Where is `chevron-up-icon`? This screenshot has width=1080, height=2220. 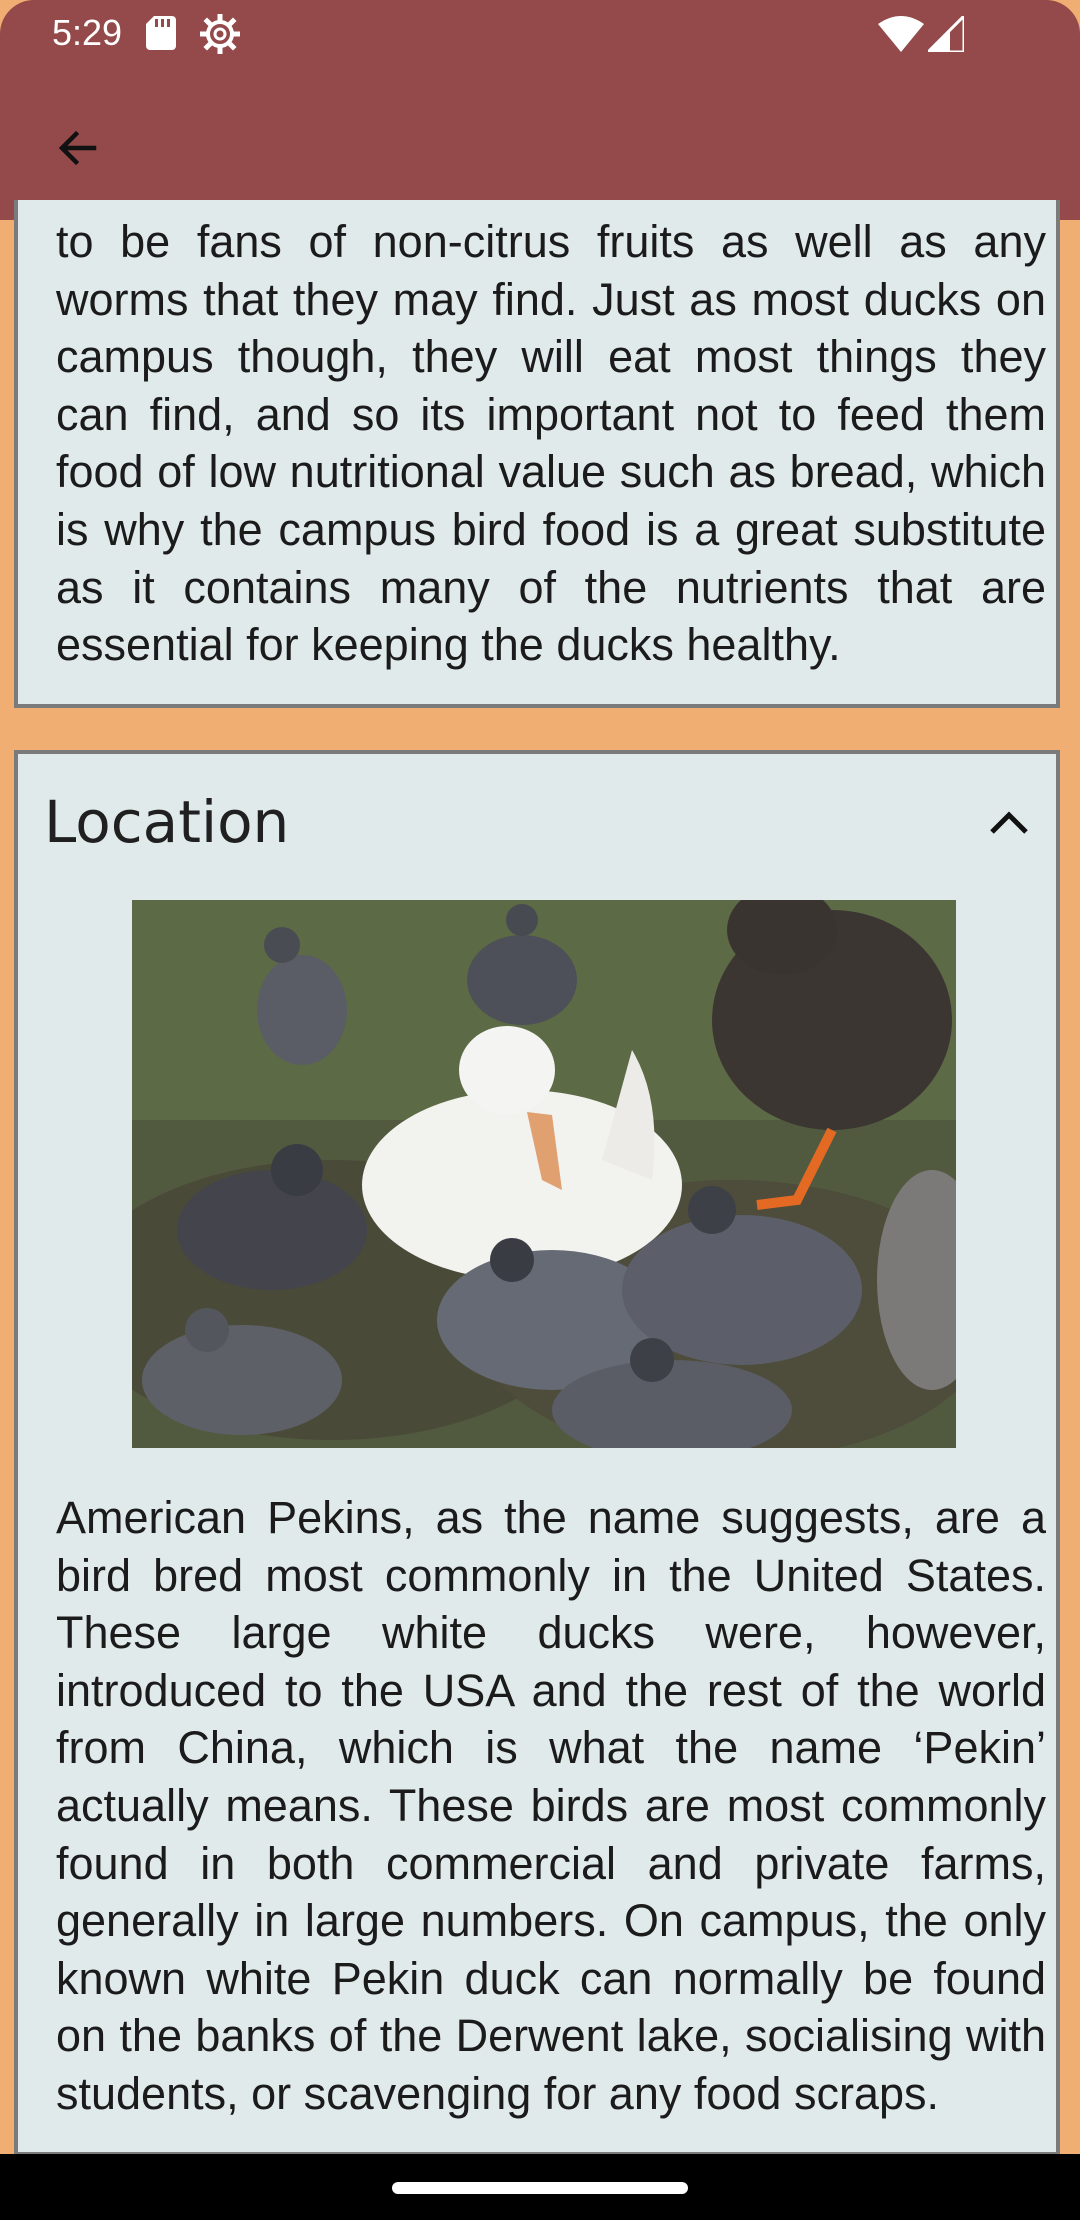
chevron-up-icon is located at coordinates (1009, 822).